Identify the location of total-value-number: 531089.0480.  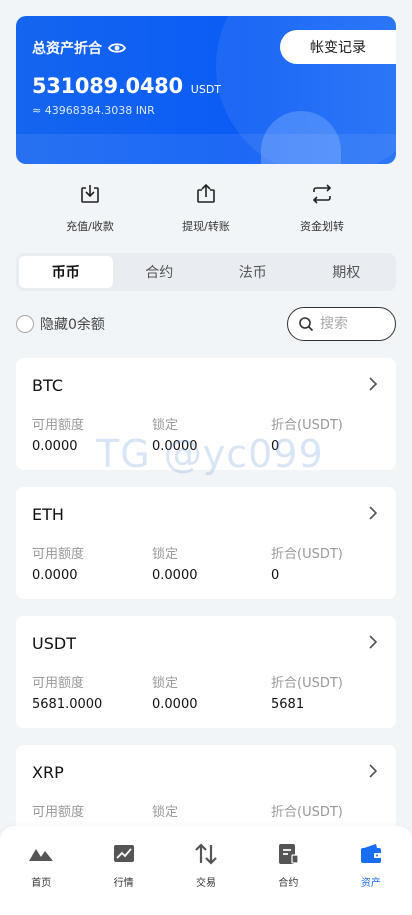
(107, 86).